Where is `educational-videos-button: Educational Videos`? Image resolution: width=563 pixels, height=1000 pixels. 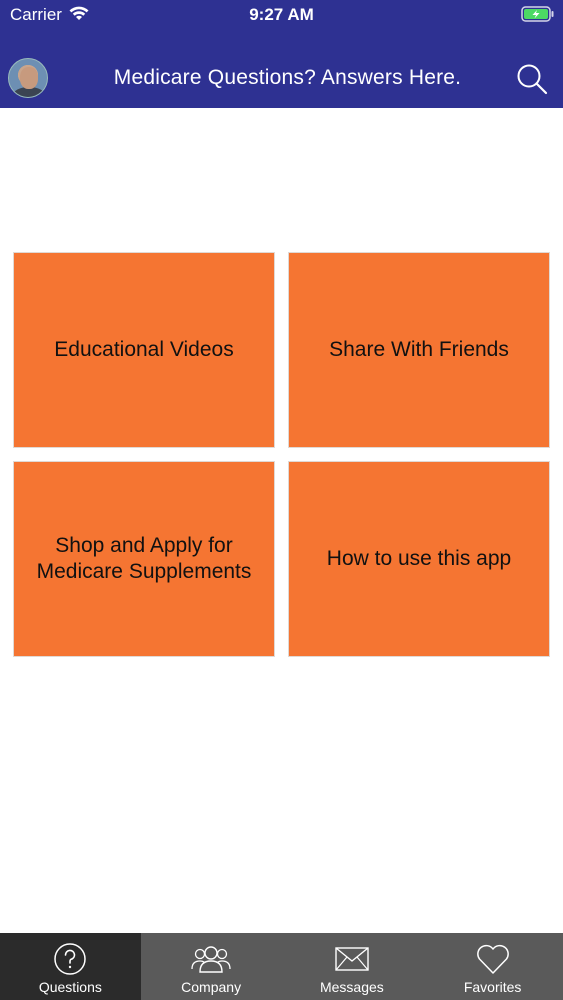
educational-videos-button: Educational Videos is located at coordinates (144, 350).